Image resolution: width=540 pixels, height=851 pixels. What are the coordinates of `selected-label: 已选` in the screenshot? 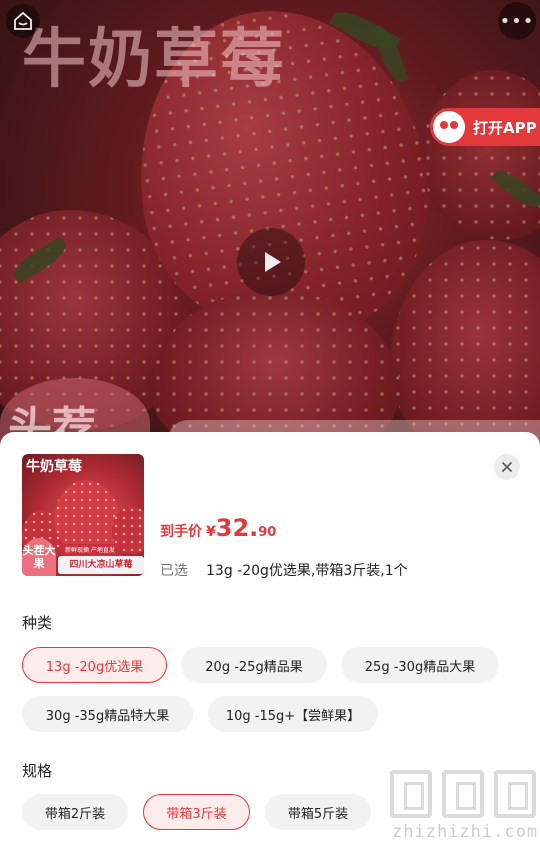 It's located at (174, 571).